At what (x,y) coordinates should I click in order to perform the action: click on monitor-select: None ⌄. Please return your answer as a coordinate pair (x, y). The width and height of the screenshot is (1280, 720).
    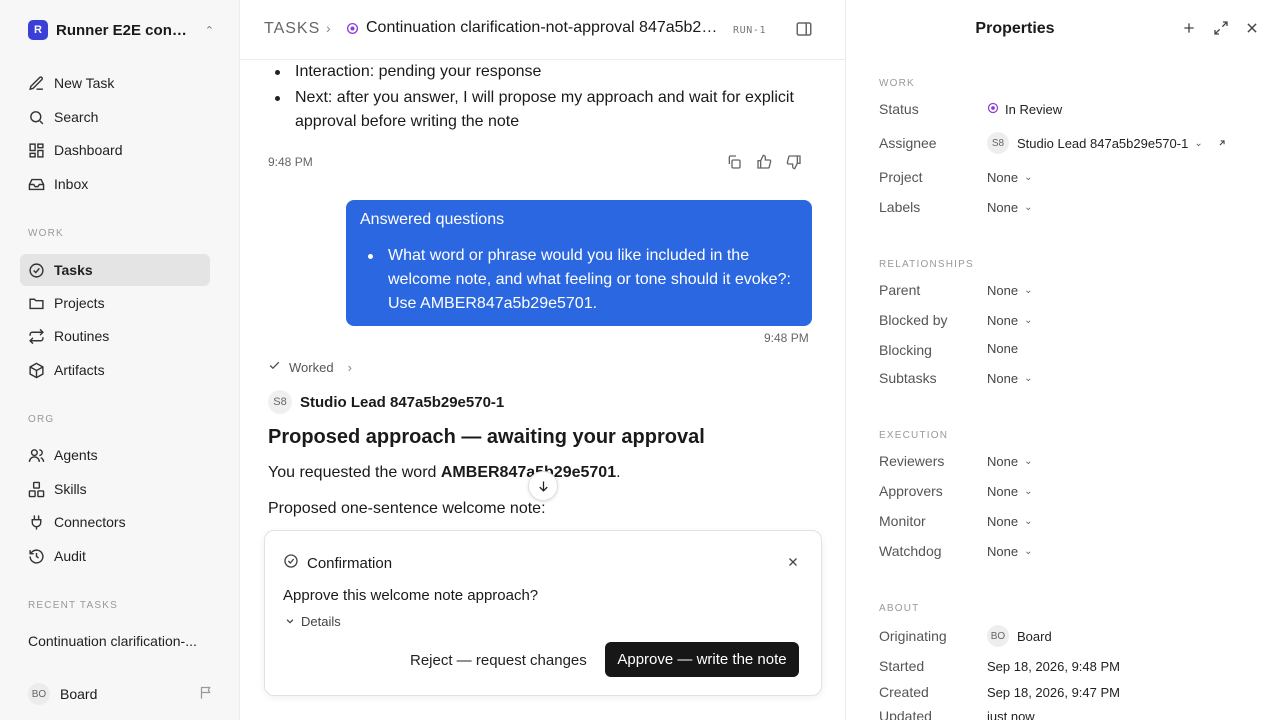
    Looking at the image, I should click on (1009, 521).